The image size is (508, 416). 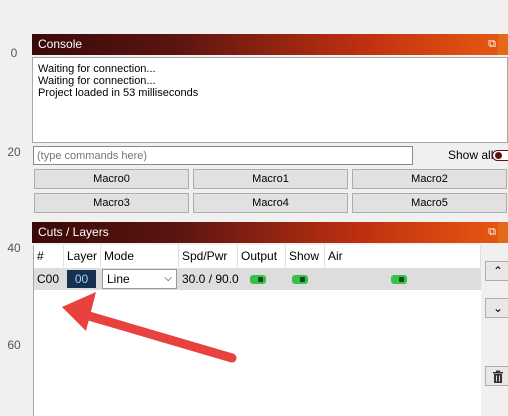 I want to click on ruler-tick-0: 0, so click(x=14, y=53).